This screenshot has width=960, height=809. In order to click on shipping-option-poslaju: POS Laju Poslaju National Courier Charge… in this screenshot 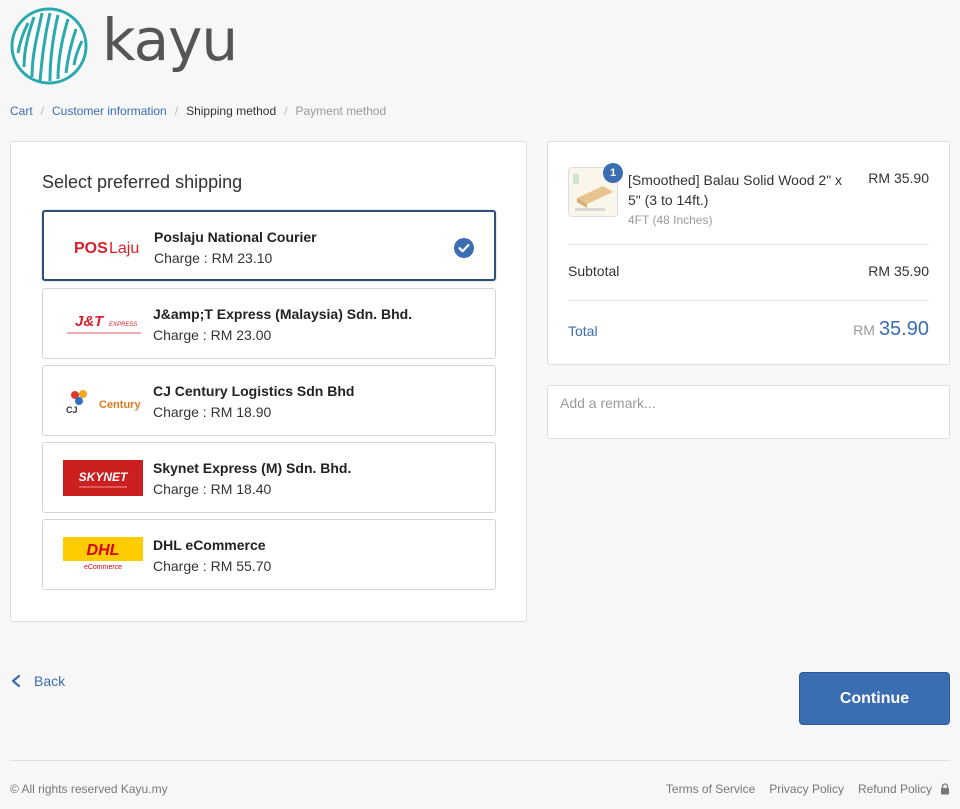, I will do `click(269, 245)`.